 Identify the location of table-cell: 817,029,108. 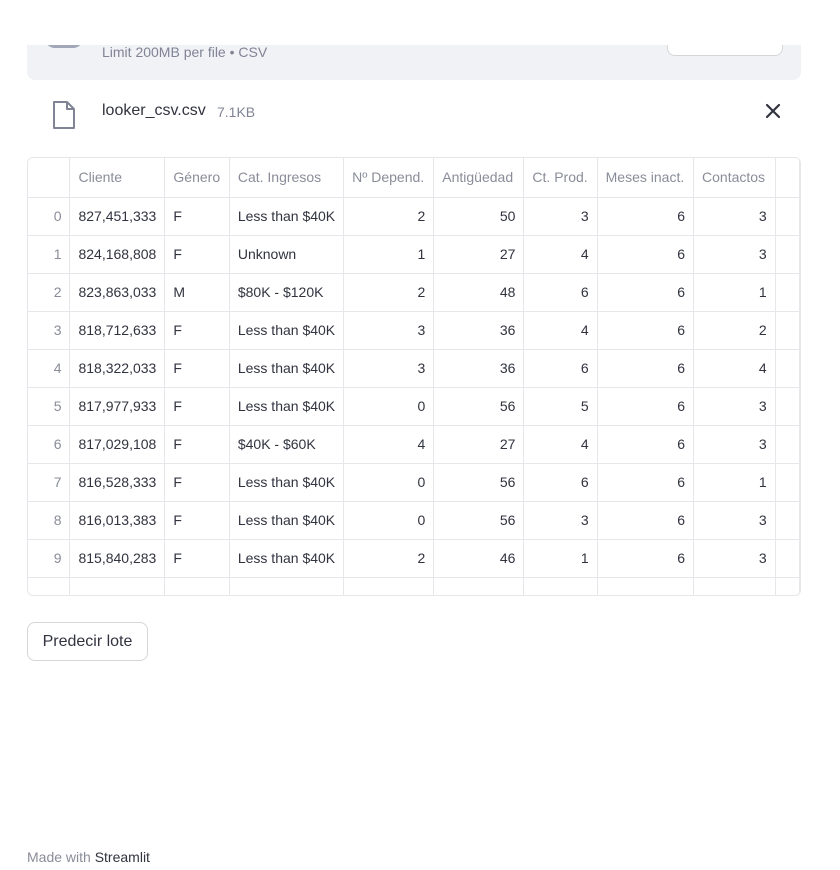
(117, 444).